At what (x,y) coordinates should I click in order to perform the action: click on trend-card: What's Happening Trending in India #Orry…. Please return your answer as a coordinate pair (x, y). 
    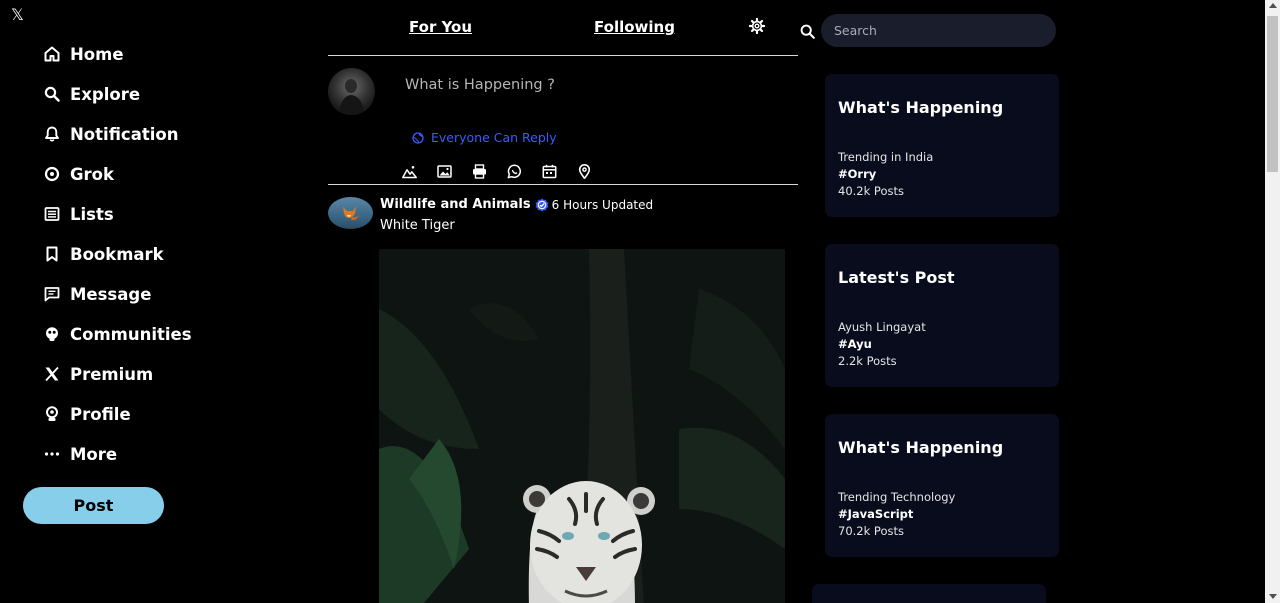
    Looking at the image, I should click on (942, 145).